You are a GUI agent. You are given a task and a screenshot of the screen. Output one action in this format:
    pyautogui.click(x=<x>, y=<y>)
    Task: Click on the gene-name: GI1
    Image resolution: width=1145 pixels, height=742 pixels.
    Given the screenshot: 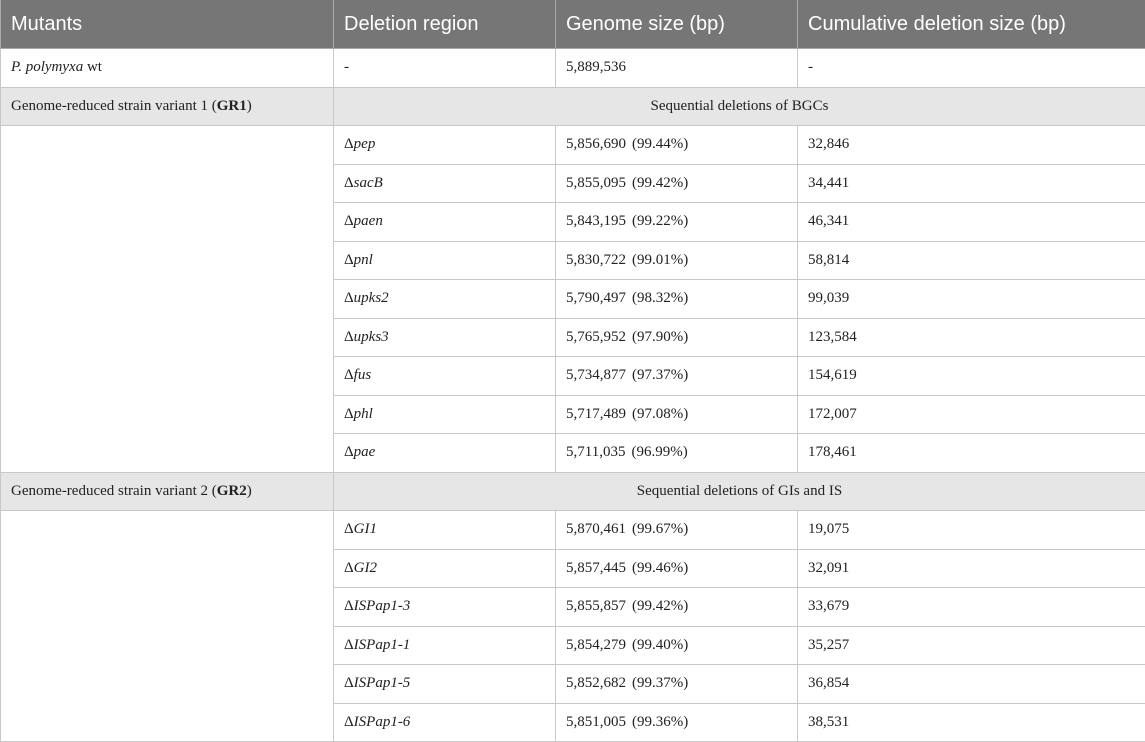 What is the action you would take?
    pyautogui.click(x=365, y=529)
    